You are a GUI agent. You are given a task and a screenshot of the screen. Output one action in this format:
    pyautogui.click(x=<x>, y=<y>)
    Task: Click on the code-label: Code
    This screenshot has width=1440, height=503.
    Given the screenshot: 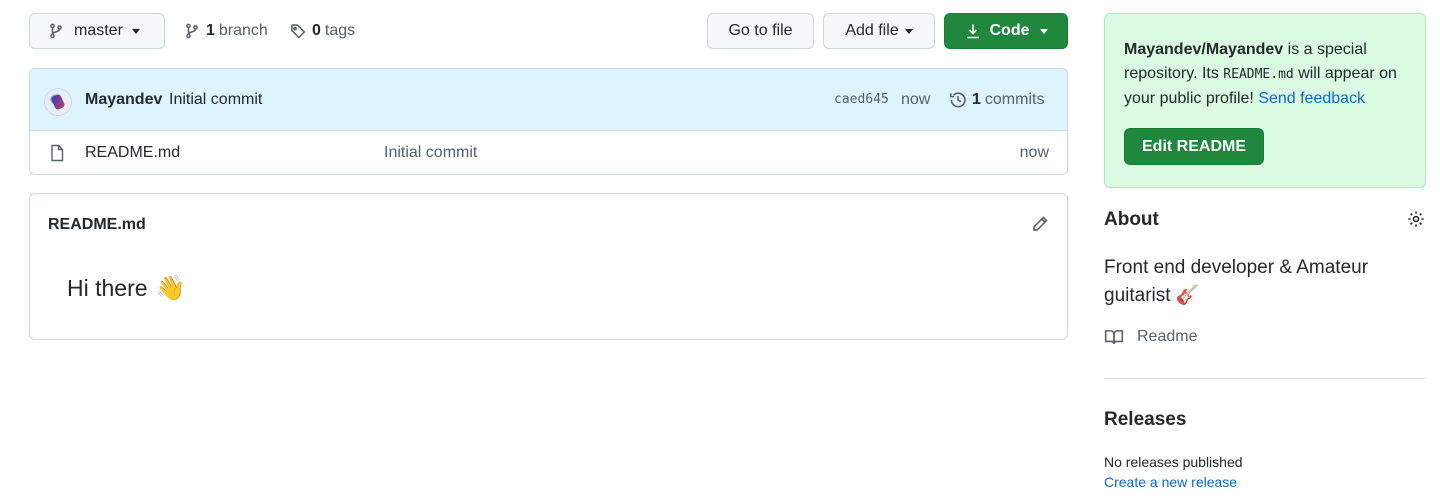 What is the action you would take?
    pyautogui.click(x=1009, y=30)
    